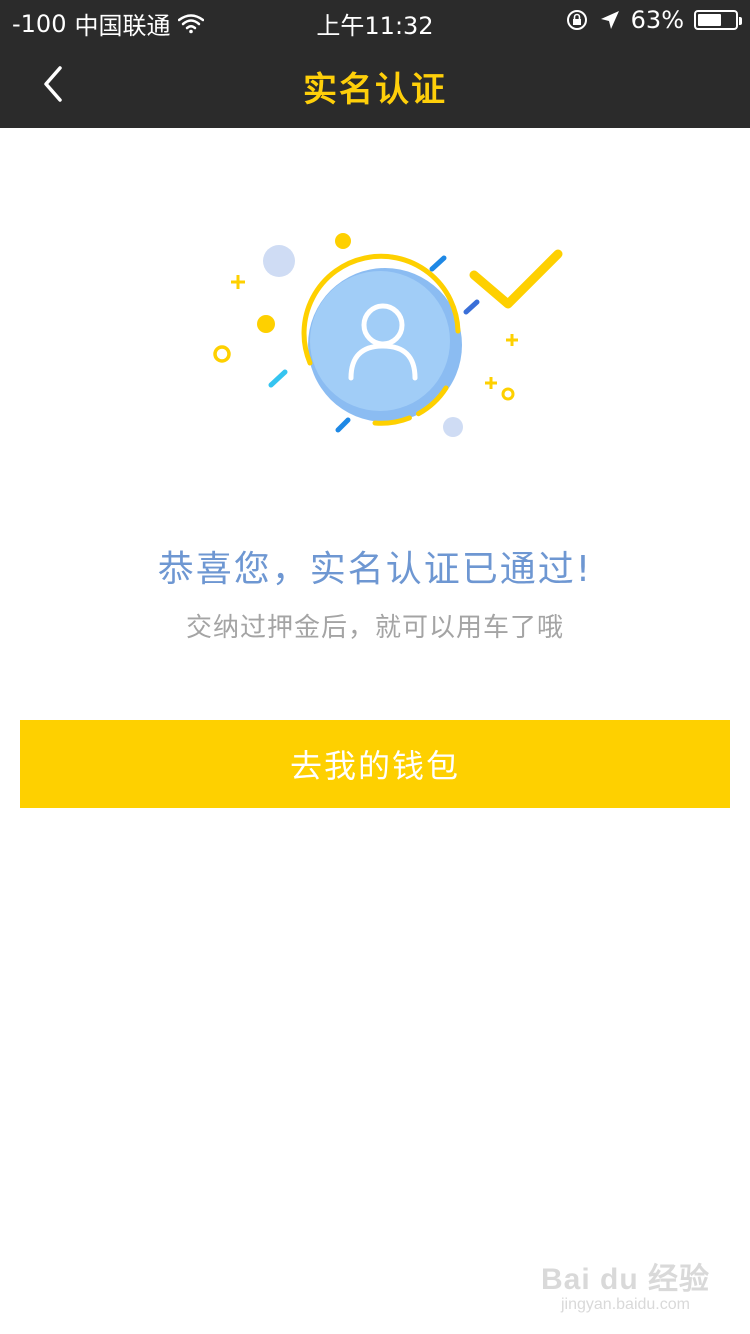 This screenshot has width=750, height=1334. What do you see at coordinates (609, 20) in the screenshot?
I see `location-arrow-icon` at bounding box center [609, 20].